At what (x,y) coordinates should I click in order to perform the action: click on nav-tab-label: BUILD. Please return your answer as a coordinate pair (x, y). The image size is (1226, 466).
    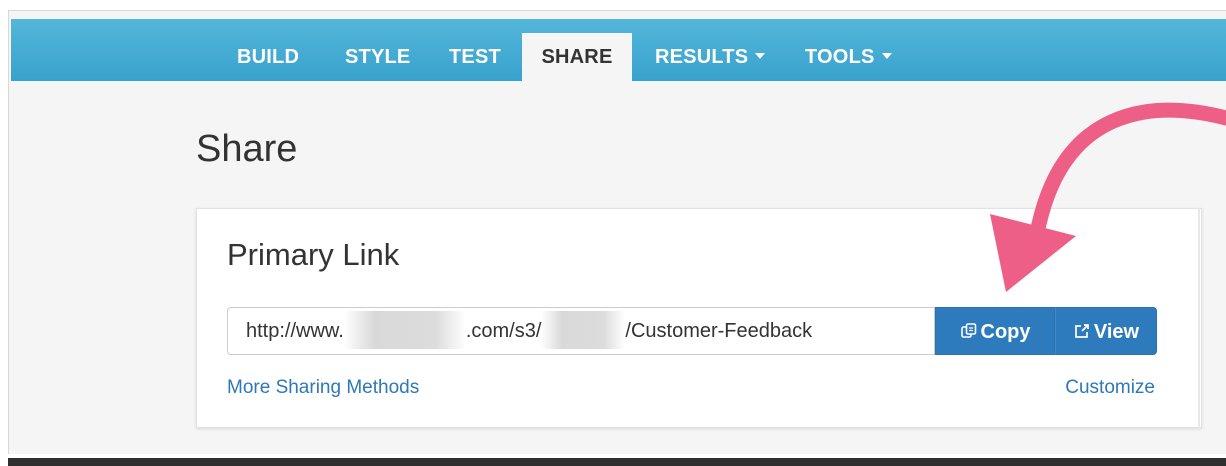
    Looking at the image, I should click on (268, 57).